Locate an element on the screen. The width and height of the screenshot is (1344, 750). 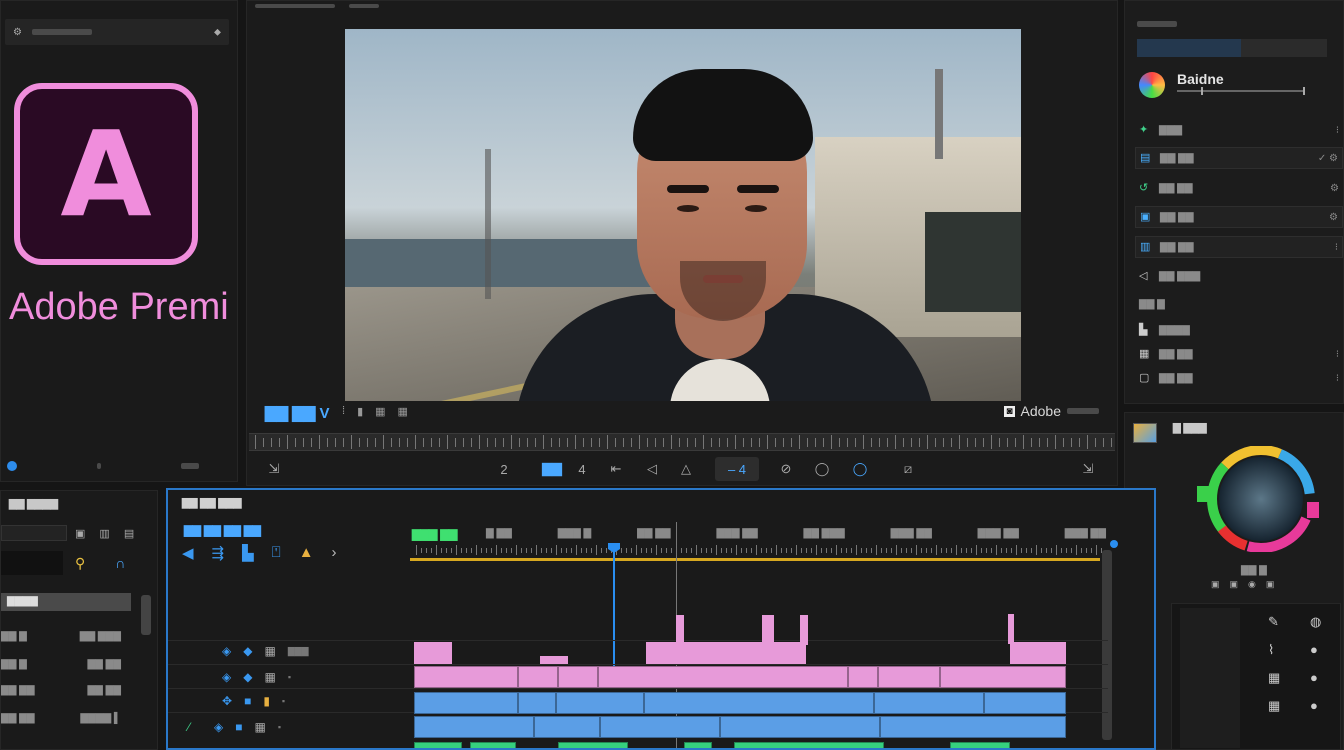
property-row: ↺ ▇▇ ▇▇ ⚙ is located at coordinates (1239, 188).